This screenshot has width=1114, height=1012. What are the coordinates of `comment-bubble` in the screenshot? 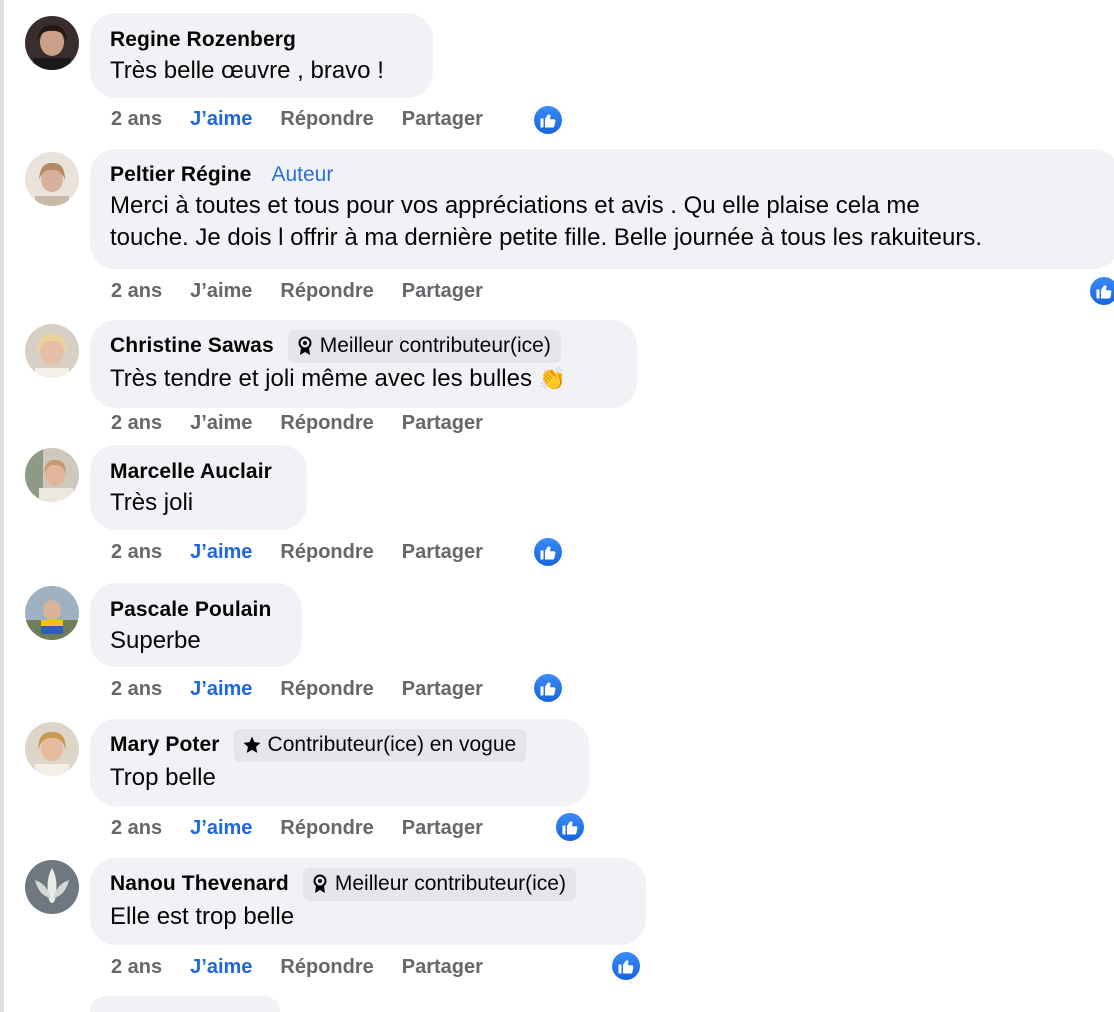 It's located at (185, 1004).